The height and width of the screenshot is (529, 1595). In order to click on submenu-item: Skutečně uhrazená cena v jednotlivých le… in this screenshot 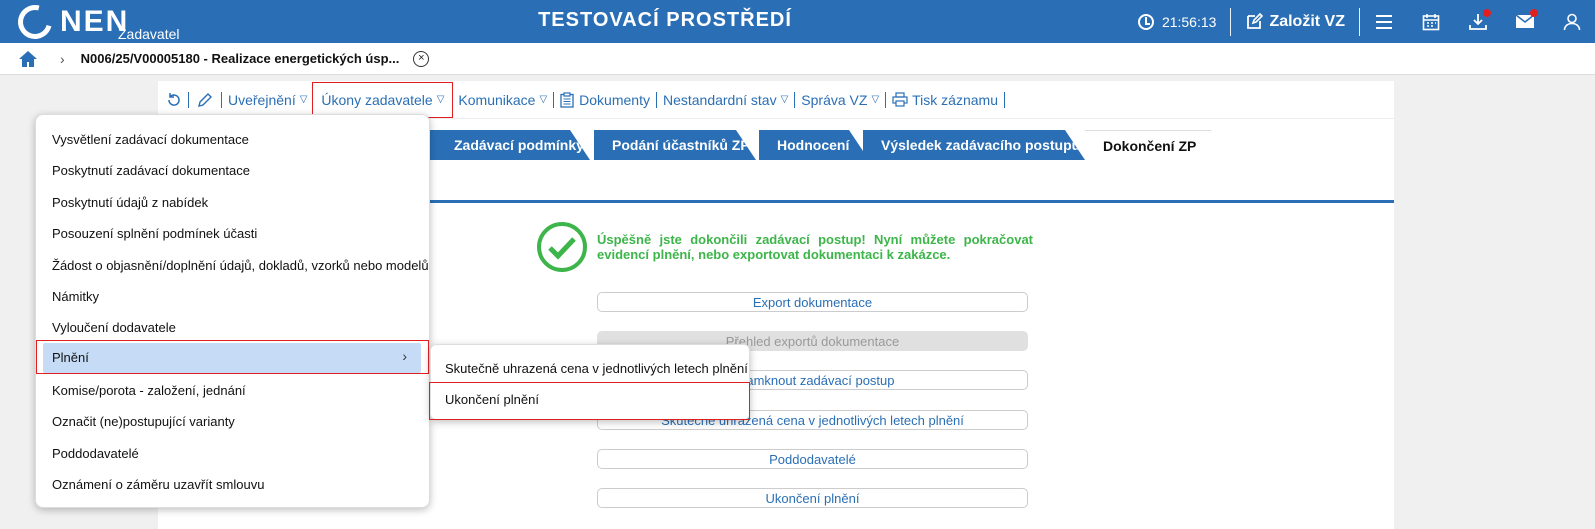, I will do `click(596, 368)`.